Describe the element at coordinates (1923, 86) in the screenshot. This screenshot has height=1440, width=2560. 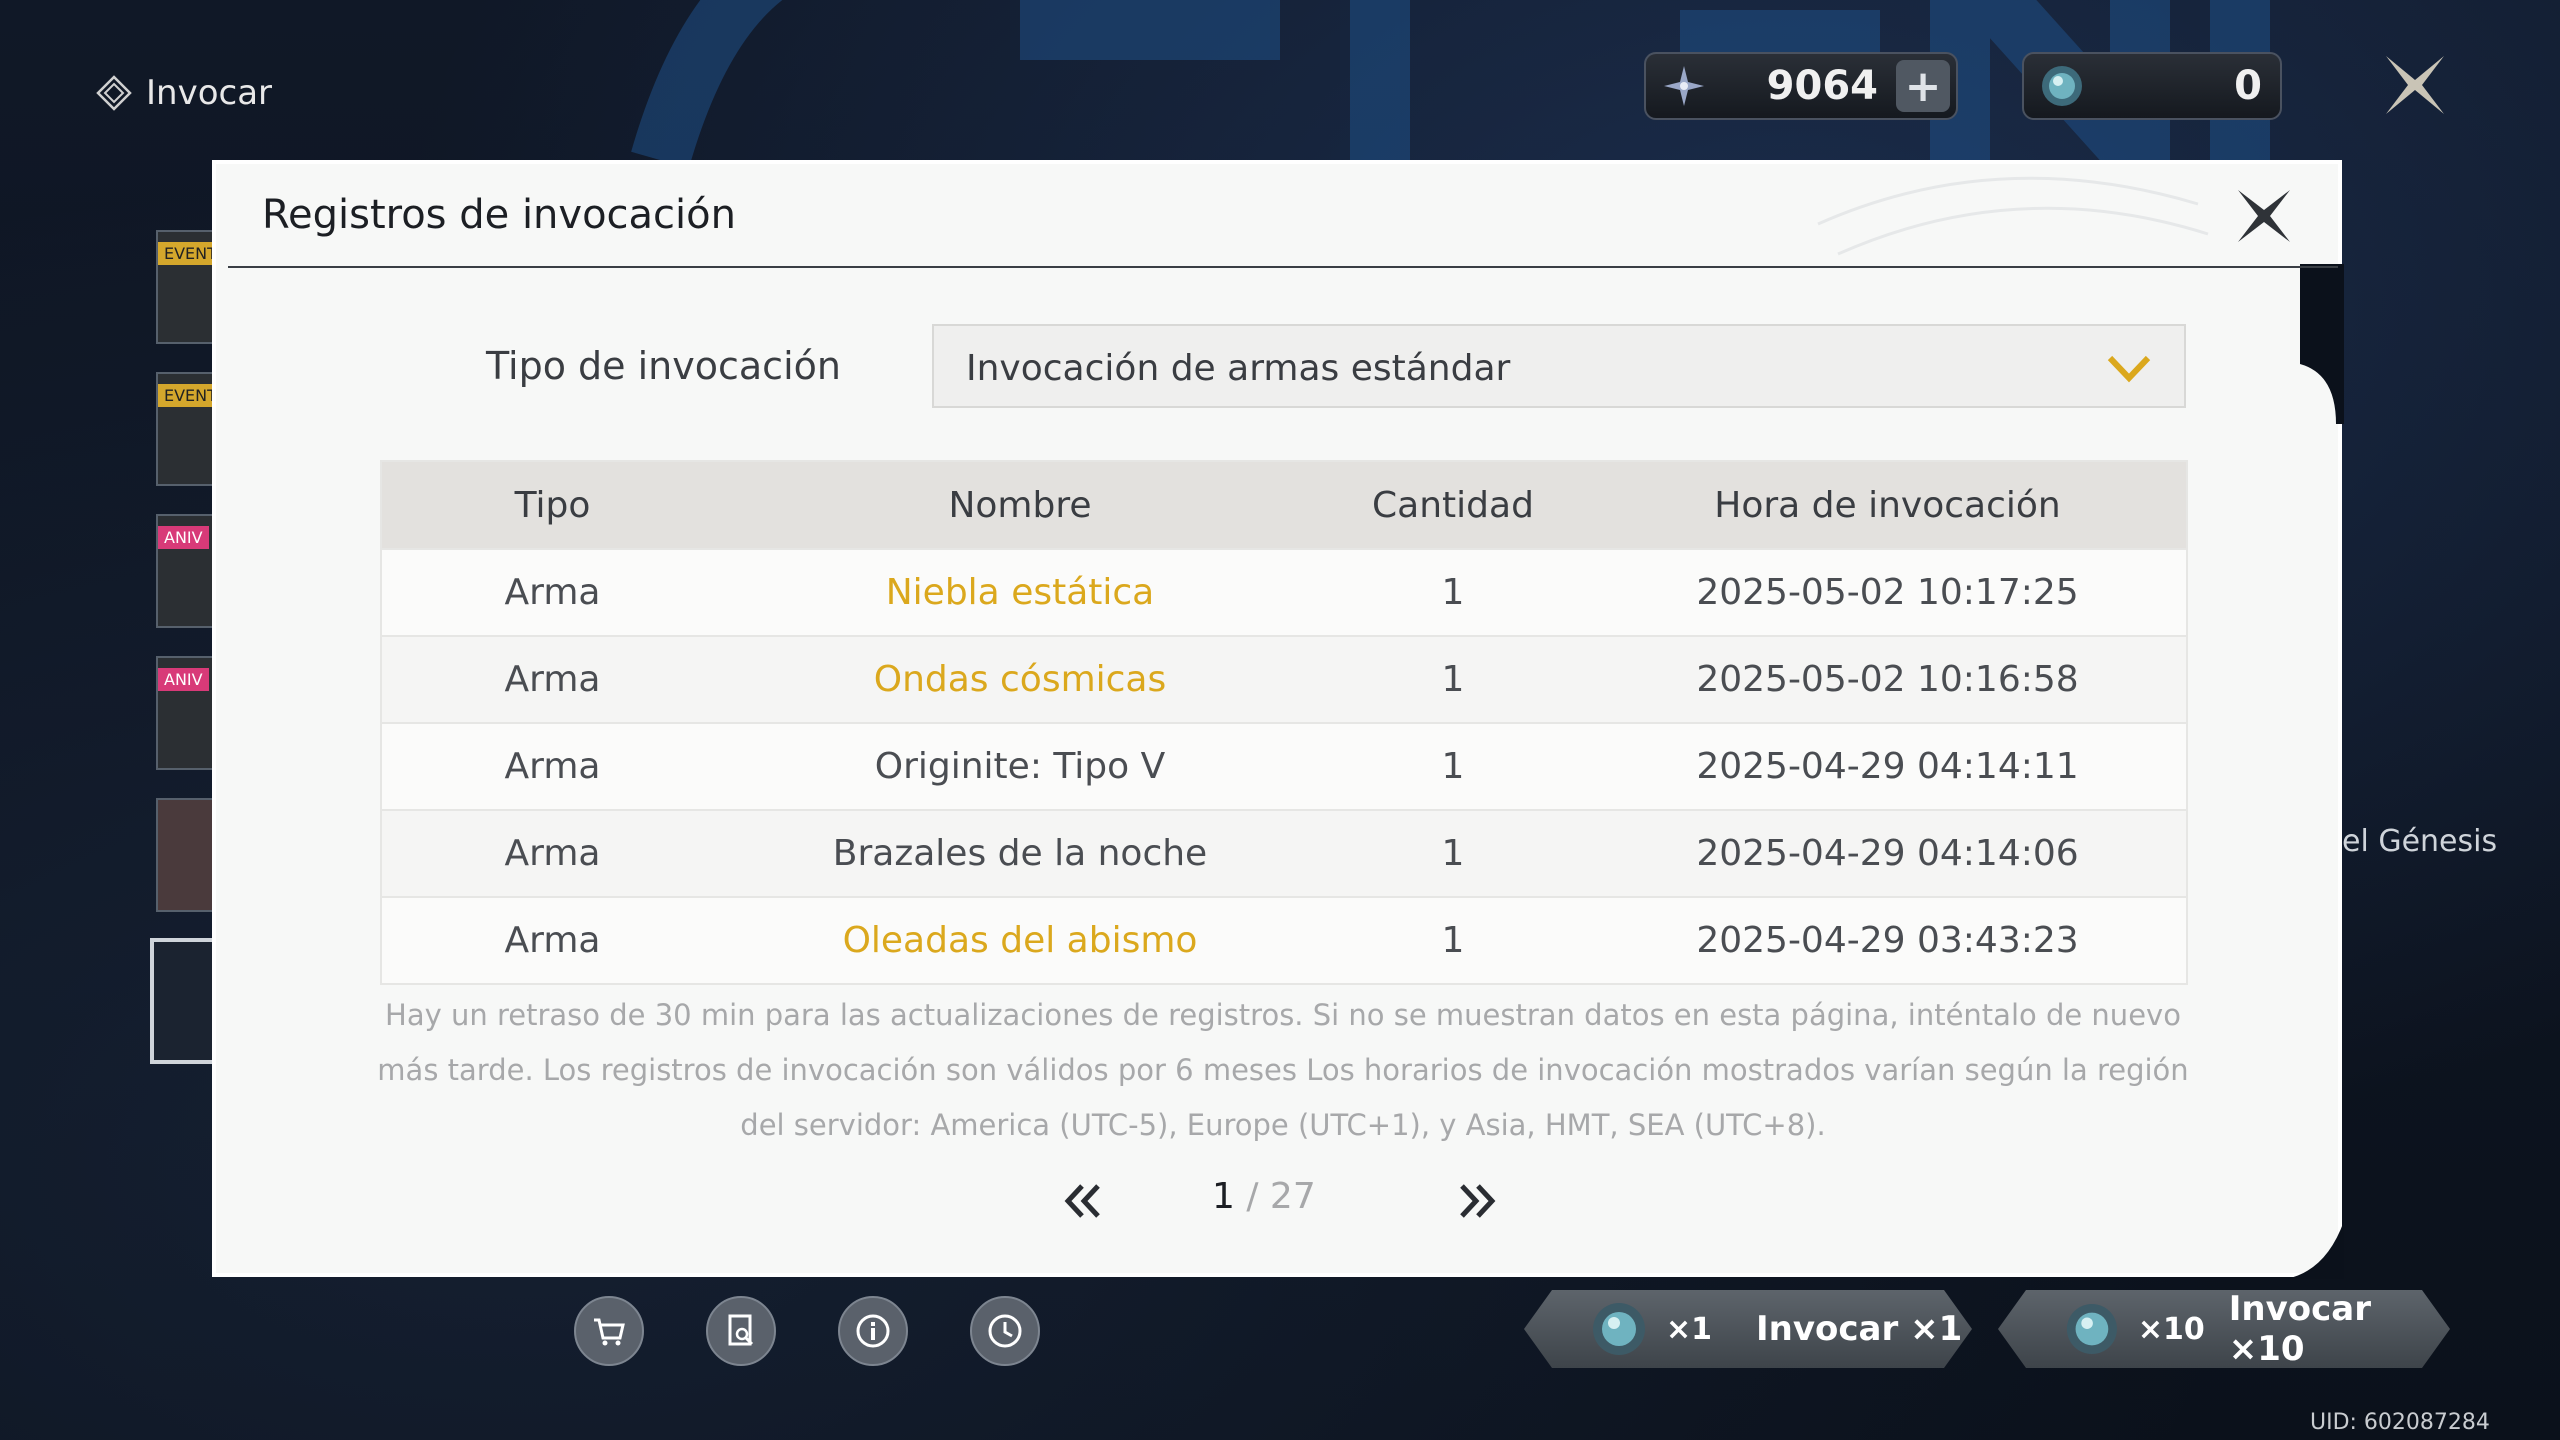
I see `add-currency-button: +` at that location.